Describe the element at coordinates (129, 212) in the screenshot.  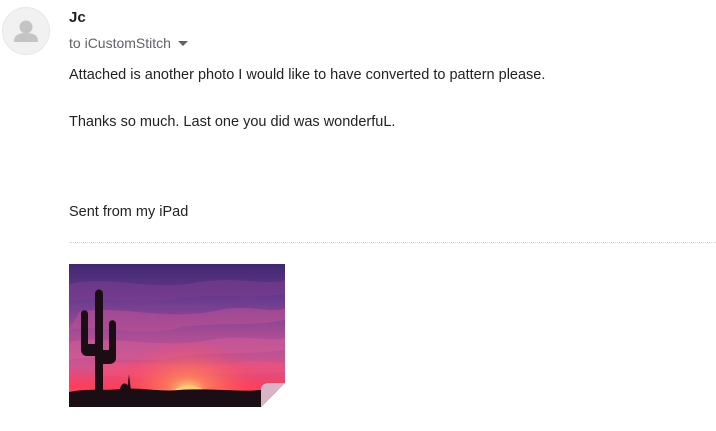
I see `message-signature: Sent from my iPad` at that location.